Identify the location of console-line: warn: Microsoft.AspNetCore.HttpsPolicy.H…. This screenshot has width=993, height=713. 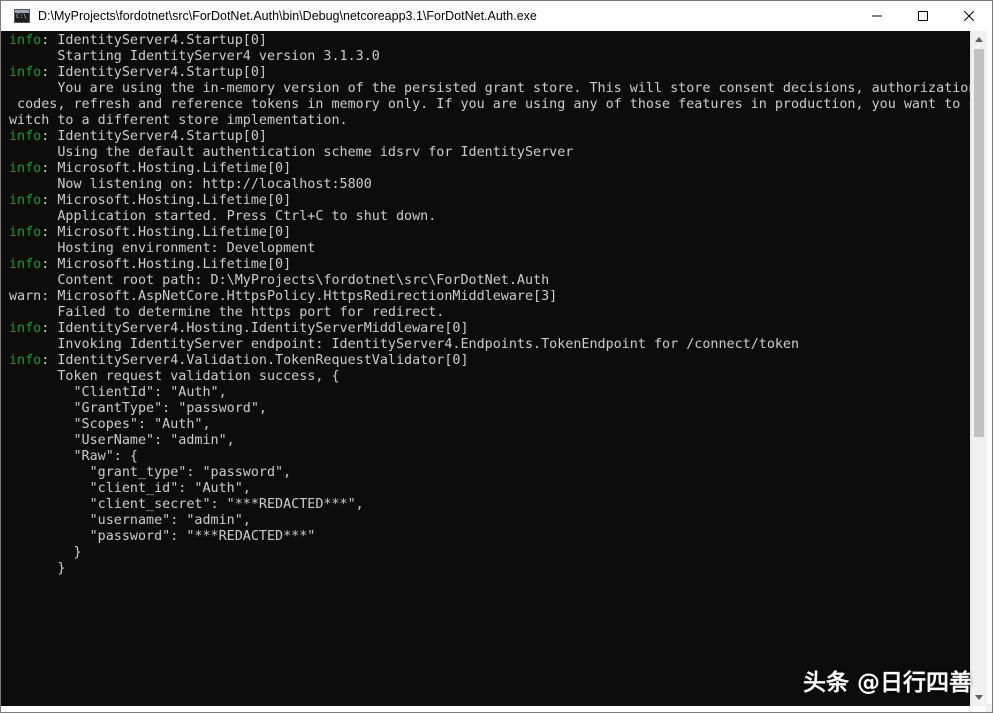
(489, 297).